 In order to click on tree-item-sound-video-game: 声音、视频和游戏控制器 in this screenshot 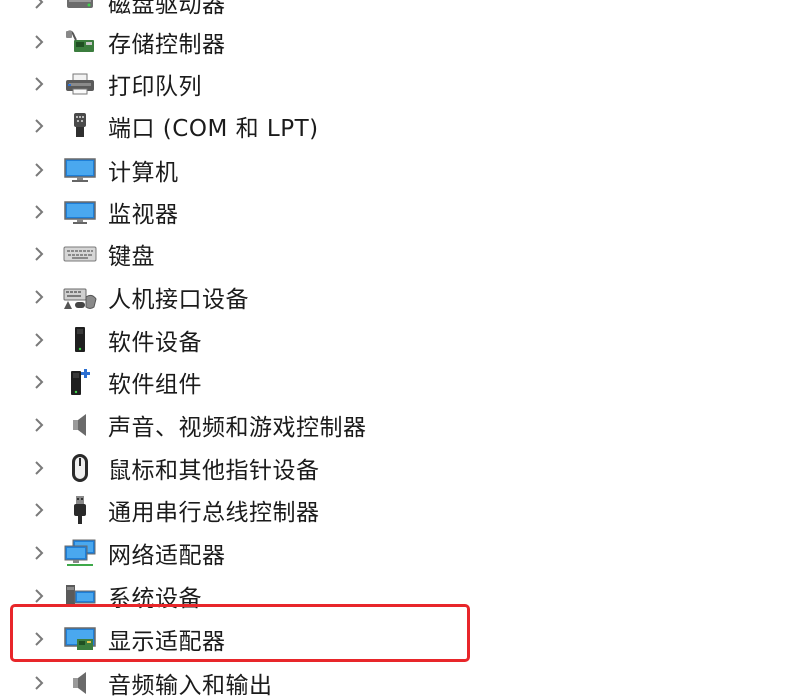, I will do `click(300, 425)`.